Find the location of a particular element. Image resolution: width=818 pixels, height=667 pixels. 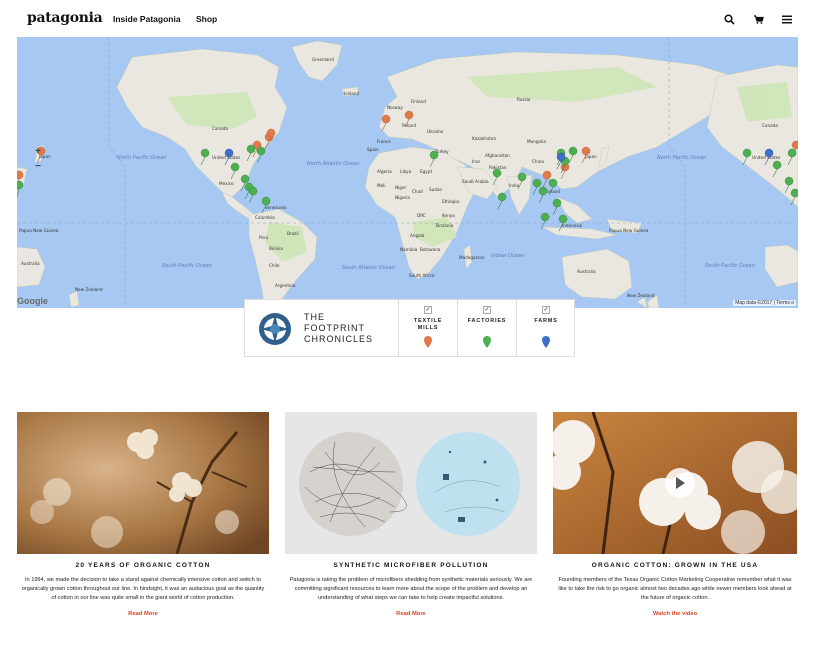

label-north-atlantic: North Atlantic Ocean is located at coordinates (333, 164).